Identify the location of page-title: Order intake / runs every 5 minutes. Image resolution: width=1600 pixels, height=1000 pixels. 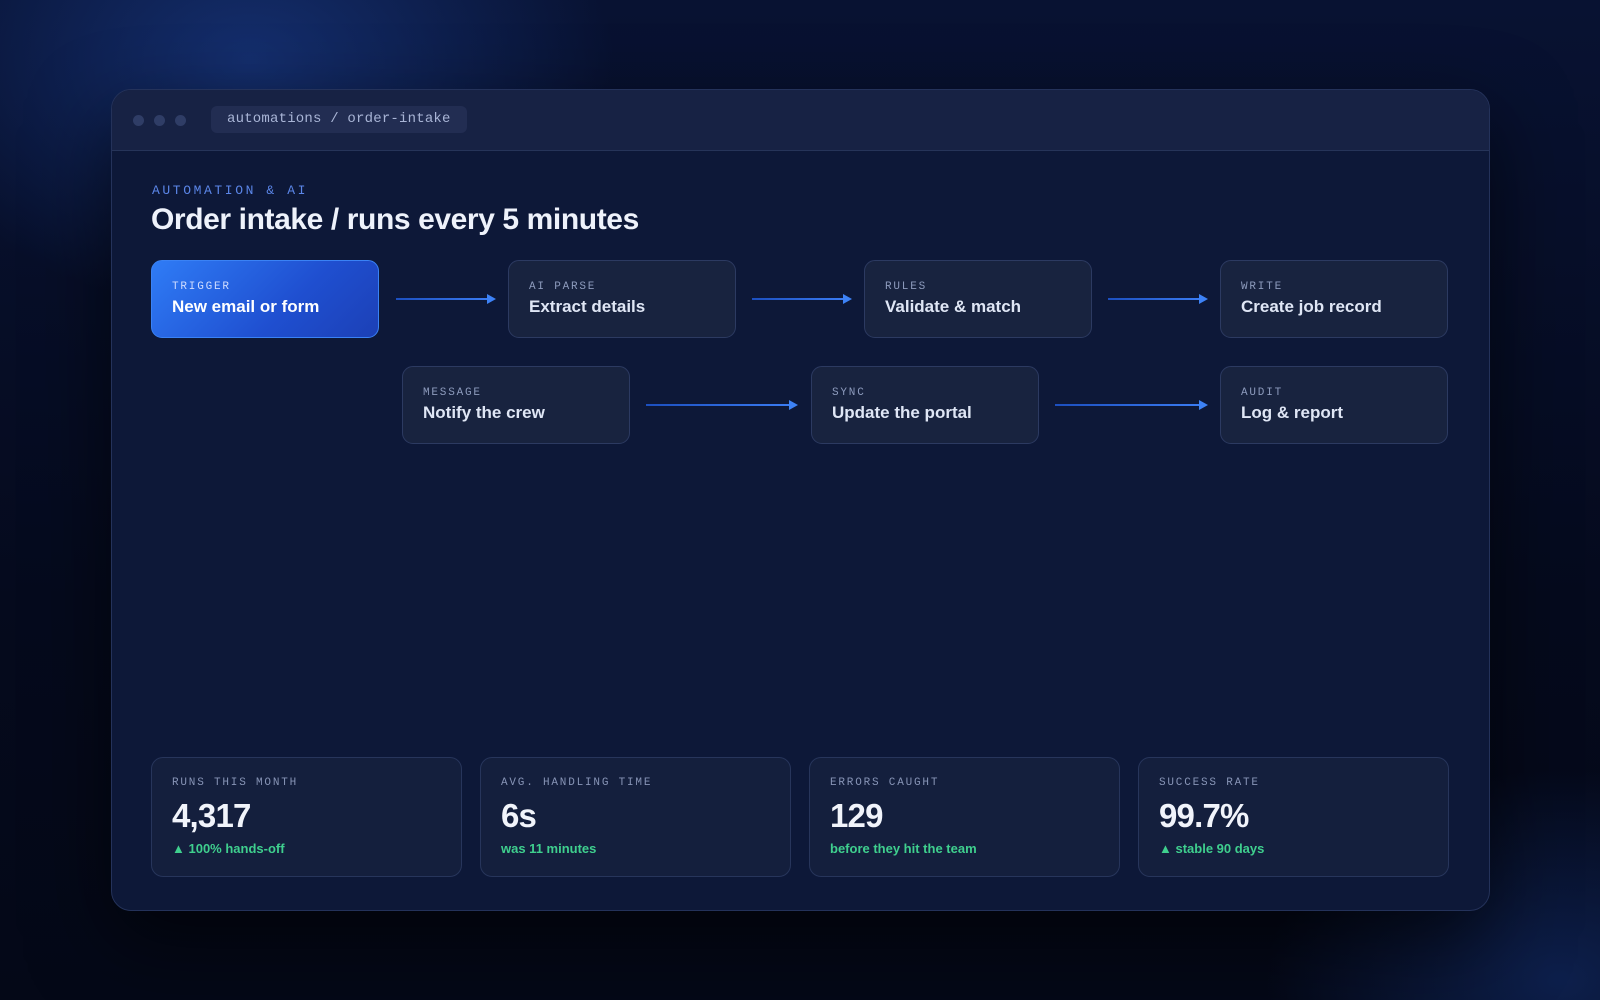
(395, 219).